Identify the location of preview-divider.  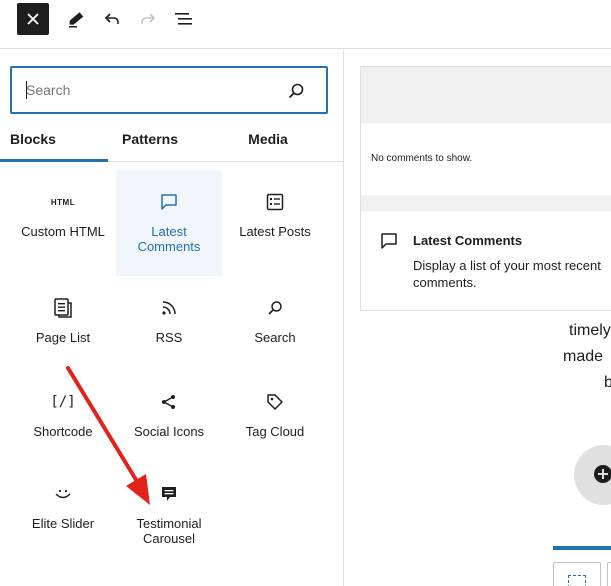
(486, 203).